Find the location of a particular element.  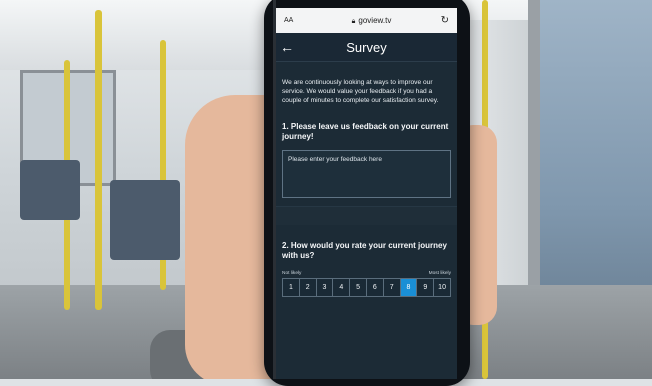

url-display: 🔒︎ goview.tv is located at coordinates (371, 21).